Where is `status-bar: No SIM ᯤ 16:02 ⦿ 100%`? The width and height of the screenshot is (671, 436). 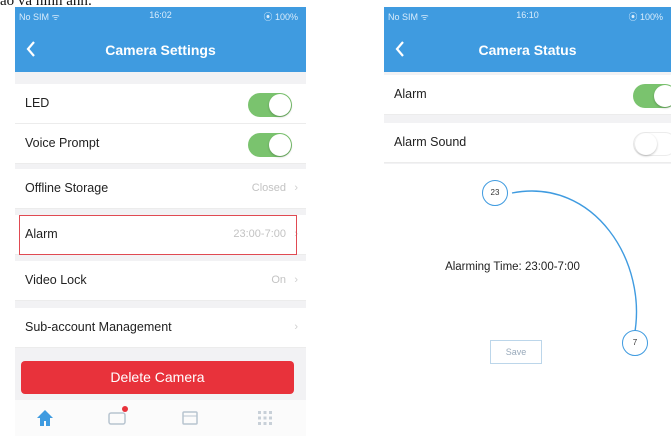 status-bar: No SIM ᯤ 16:02 ⦿ 100% is located at coordinates (160, 17).